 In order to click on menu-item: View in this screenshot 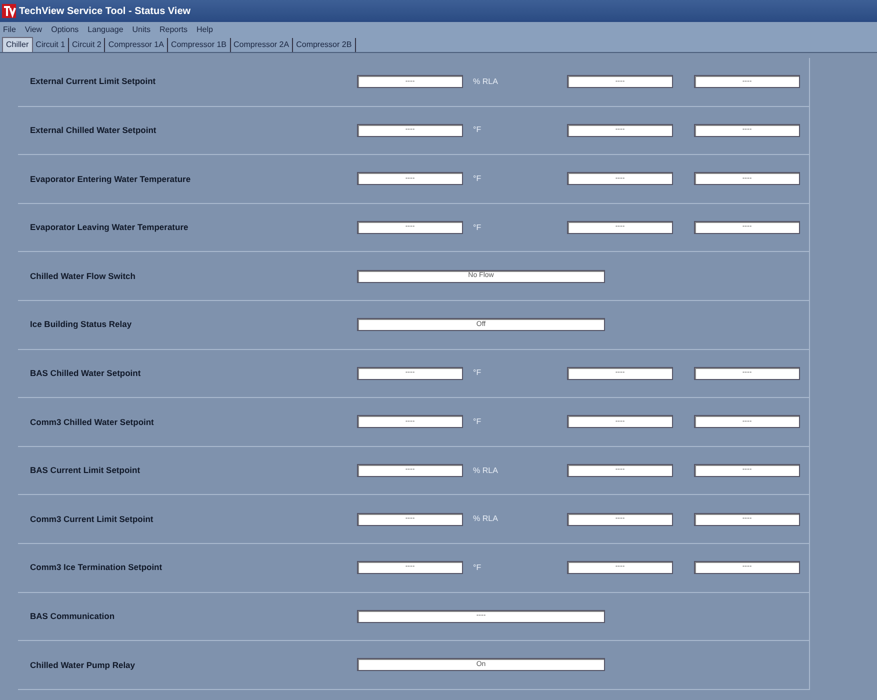, I will do `click(33, 30)`.